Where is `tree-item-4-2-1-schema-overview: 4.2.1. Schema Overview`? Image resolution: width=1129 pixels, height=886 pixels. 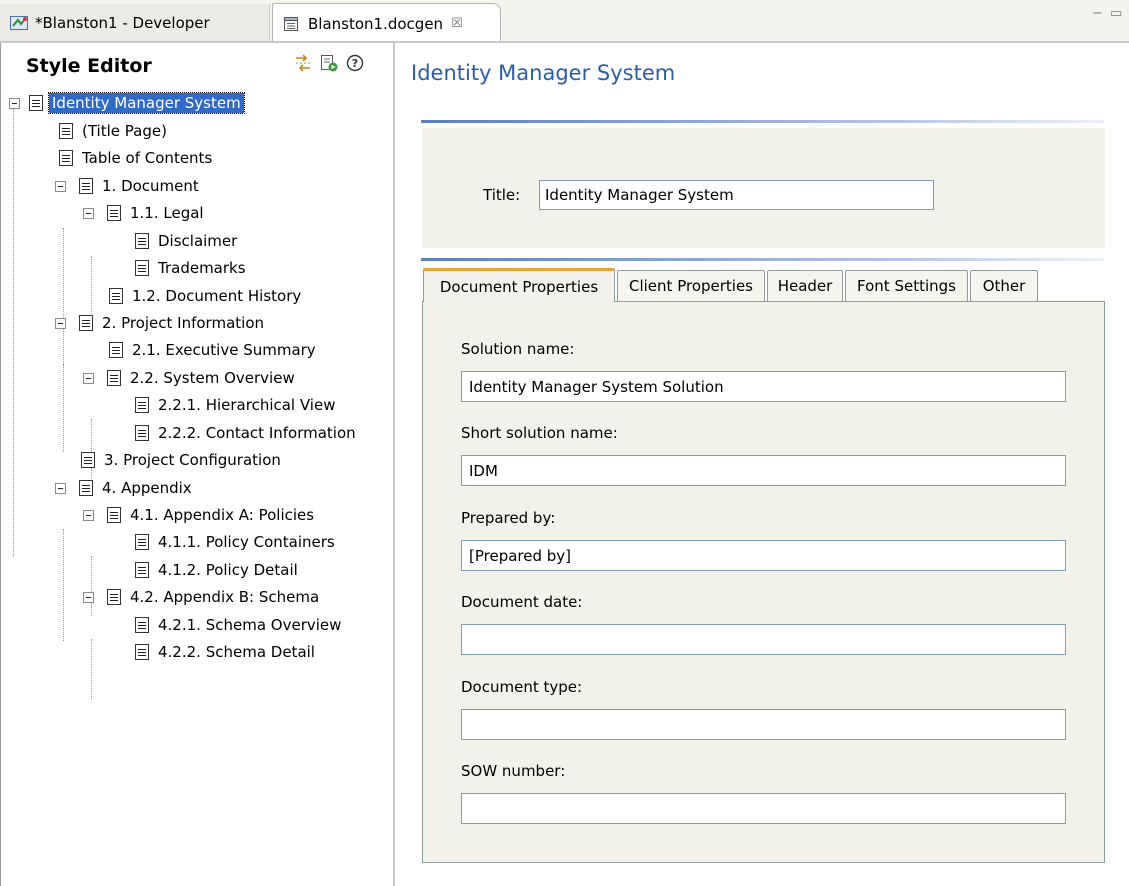 tree-item-4-2-1-schema-overview: 4.2.1. Schema Overview is located at coordinates (239, 625).